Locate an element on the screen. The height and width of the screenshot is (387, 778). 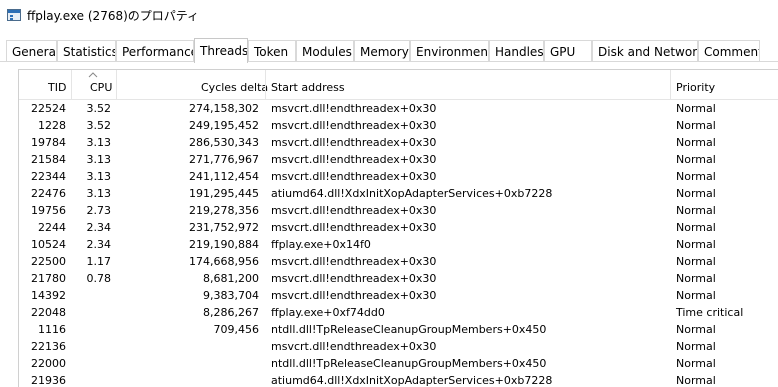
cell-tid: 10524 is located at coordinates (48, 244).